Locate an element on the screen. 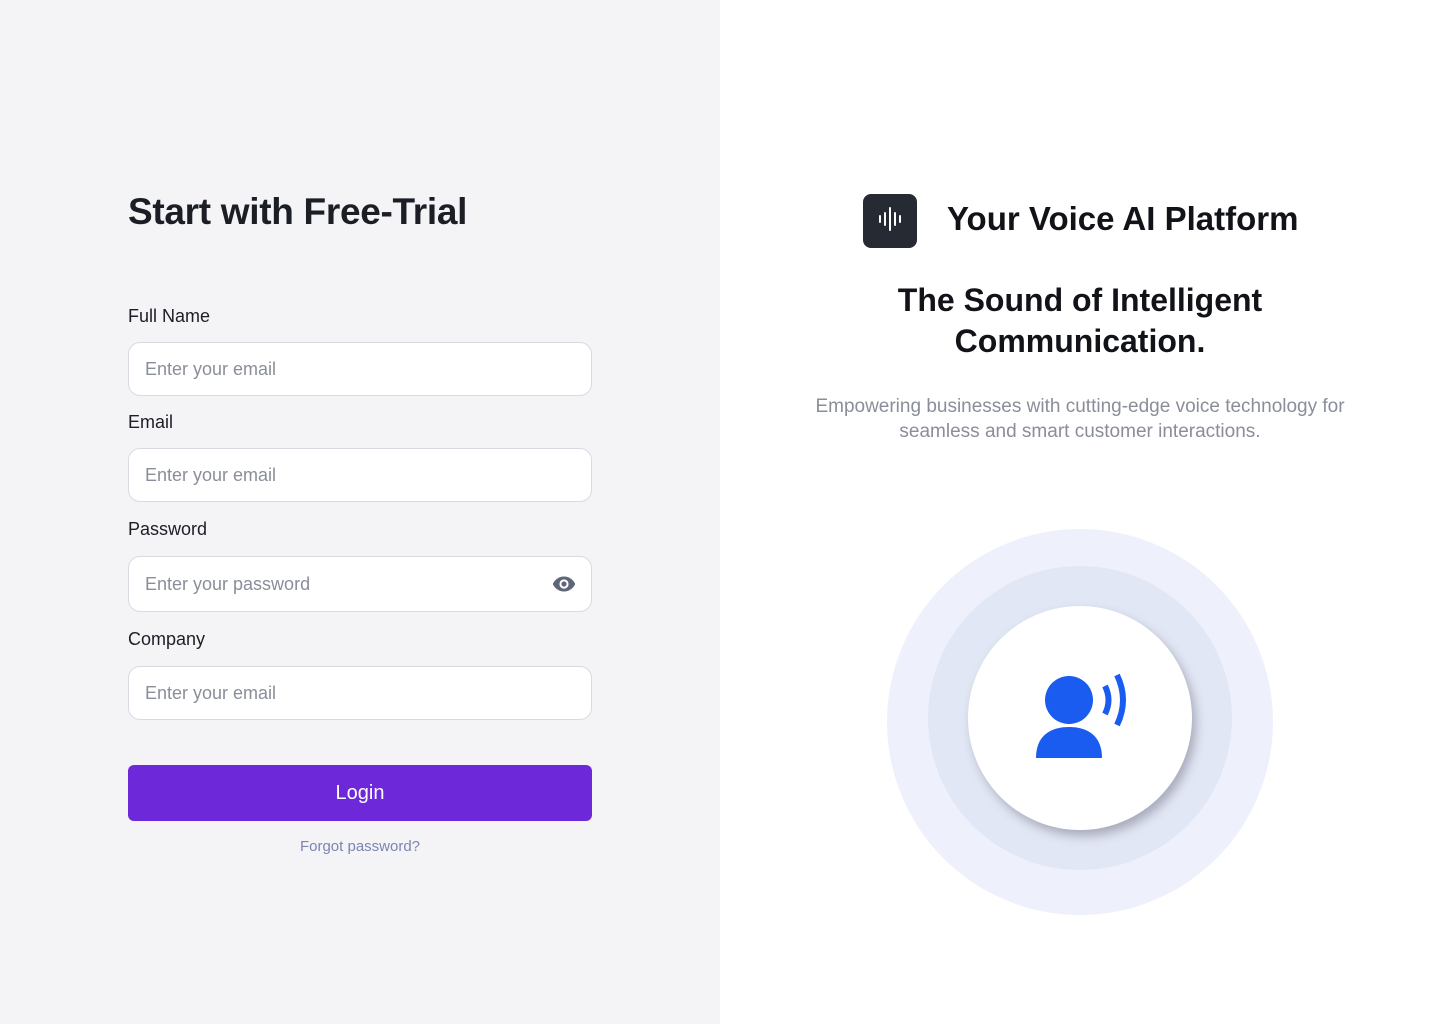  company-field-box is located at coordinates (360, 693).